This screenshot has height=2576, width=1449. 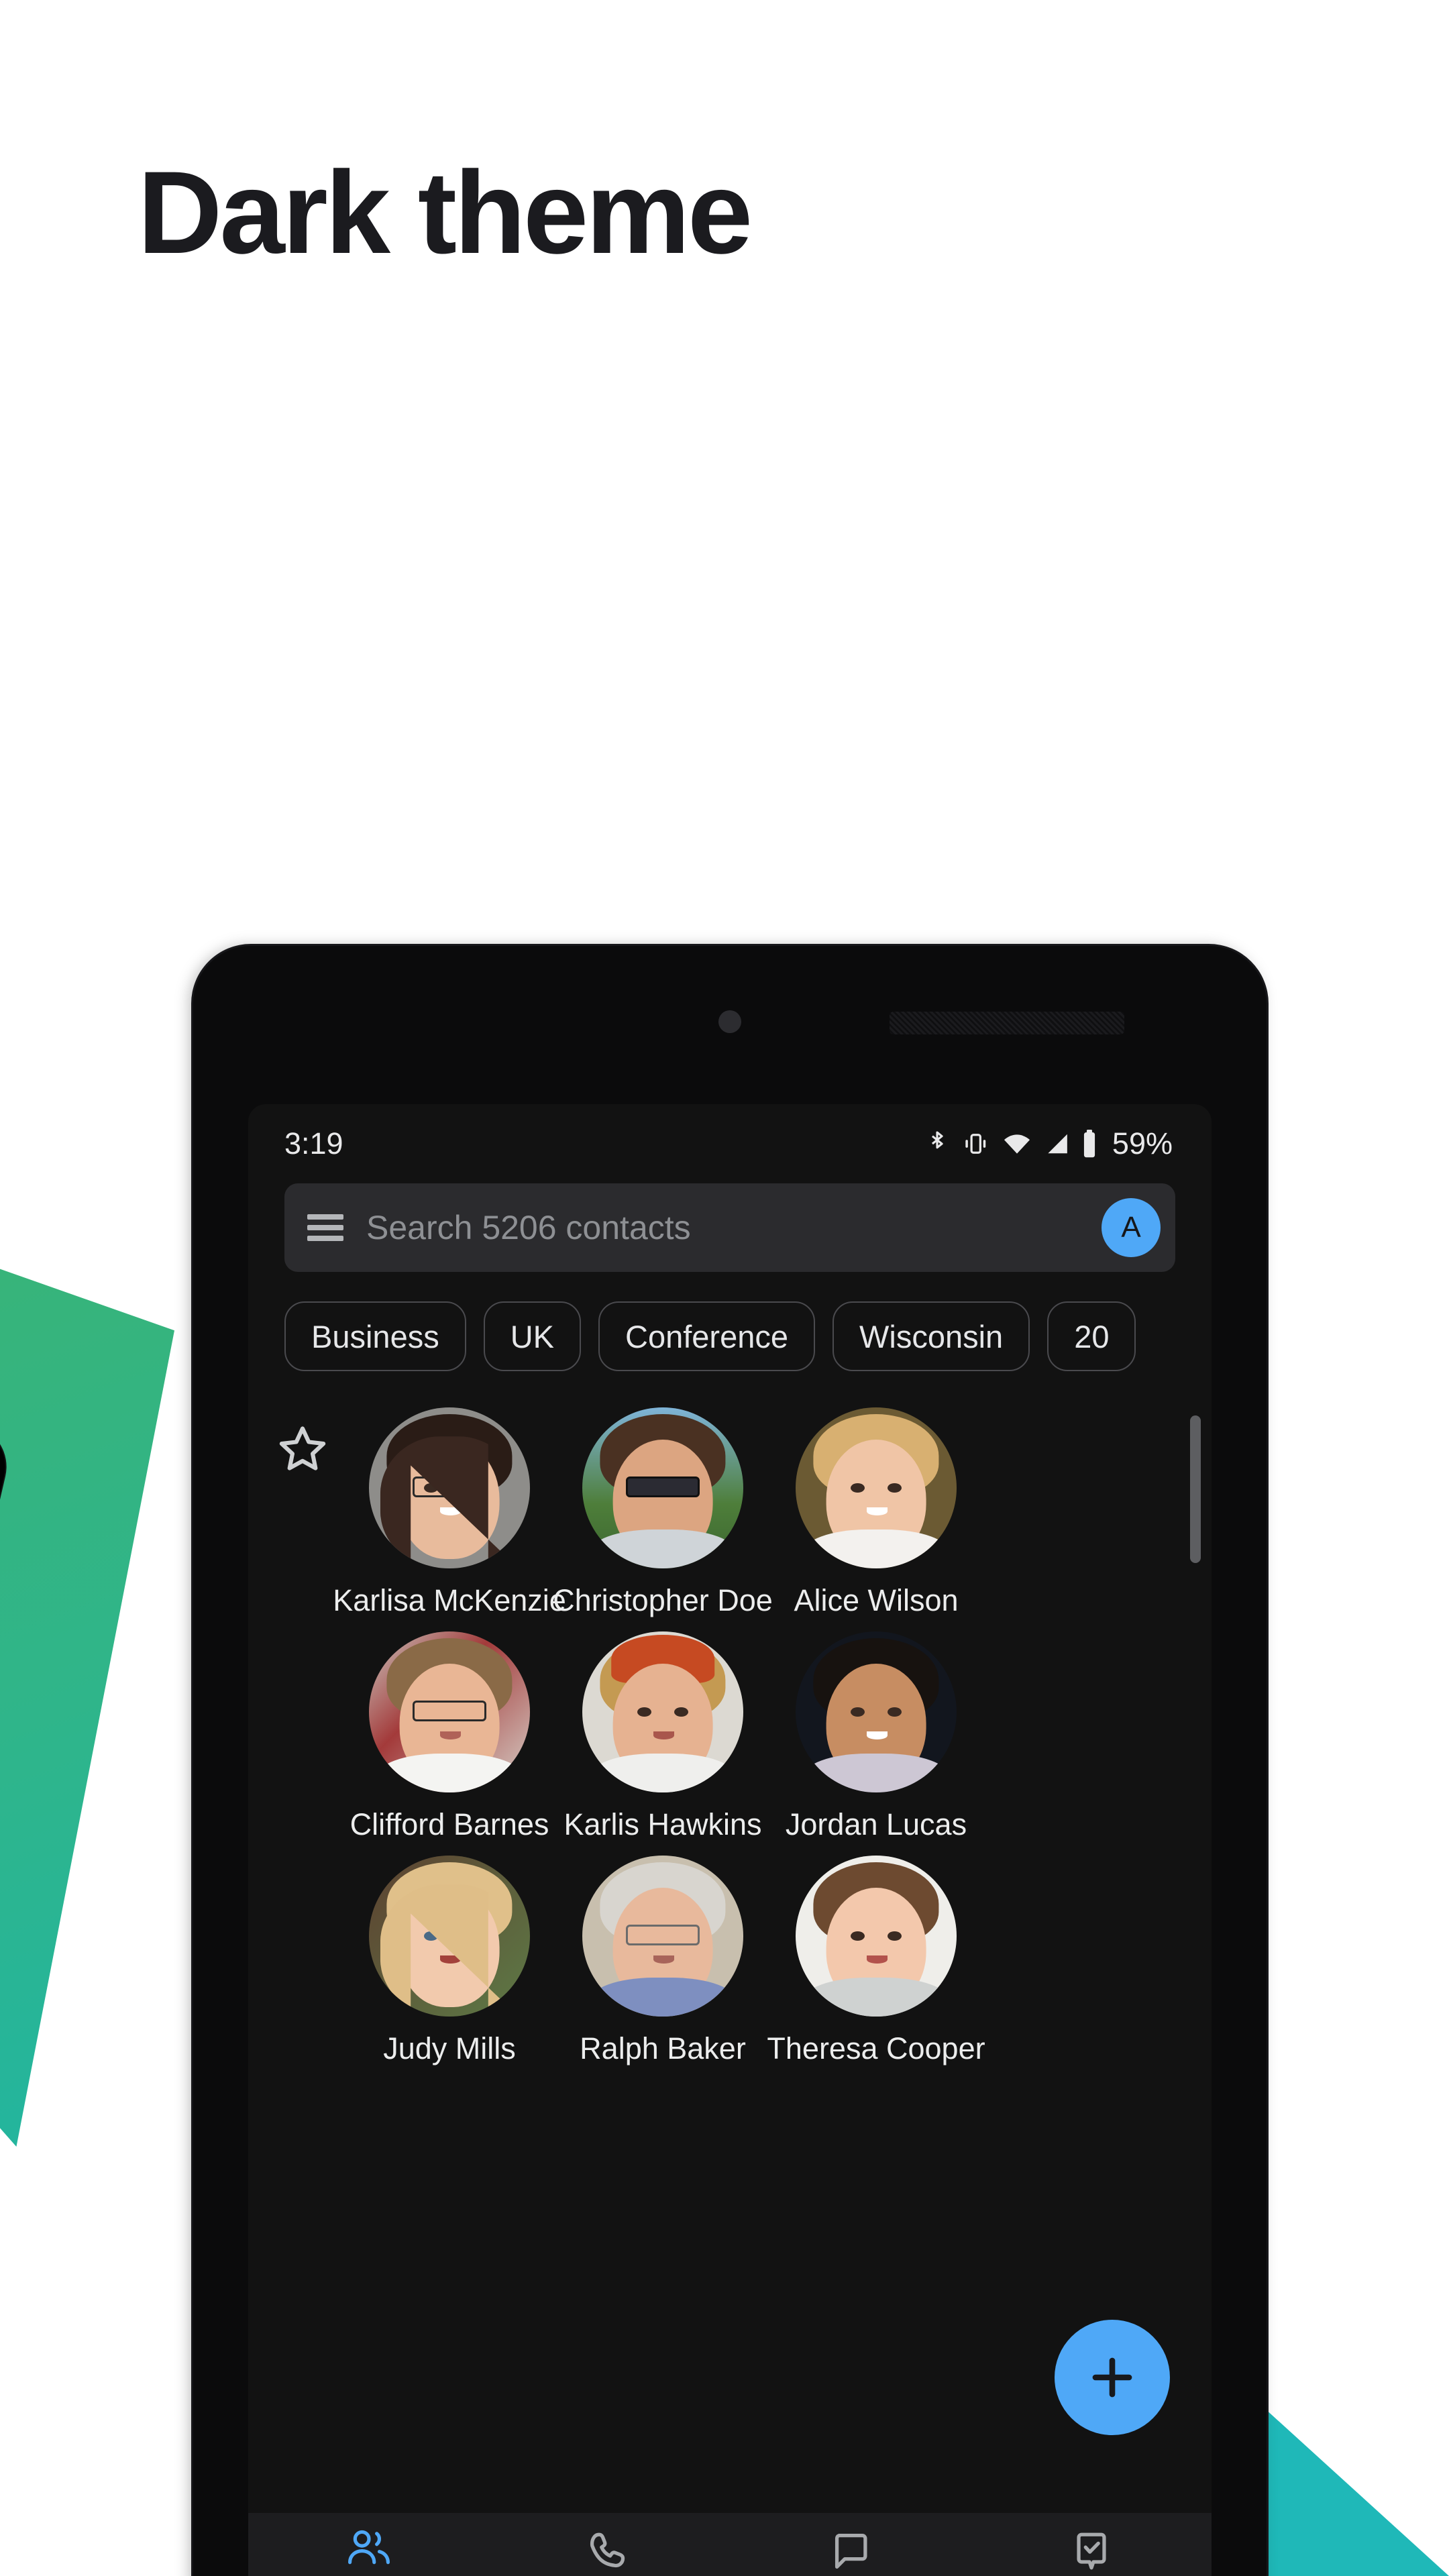 I want to click on camera-icon, so click(x=729, y=1021).